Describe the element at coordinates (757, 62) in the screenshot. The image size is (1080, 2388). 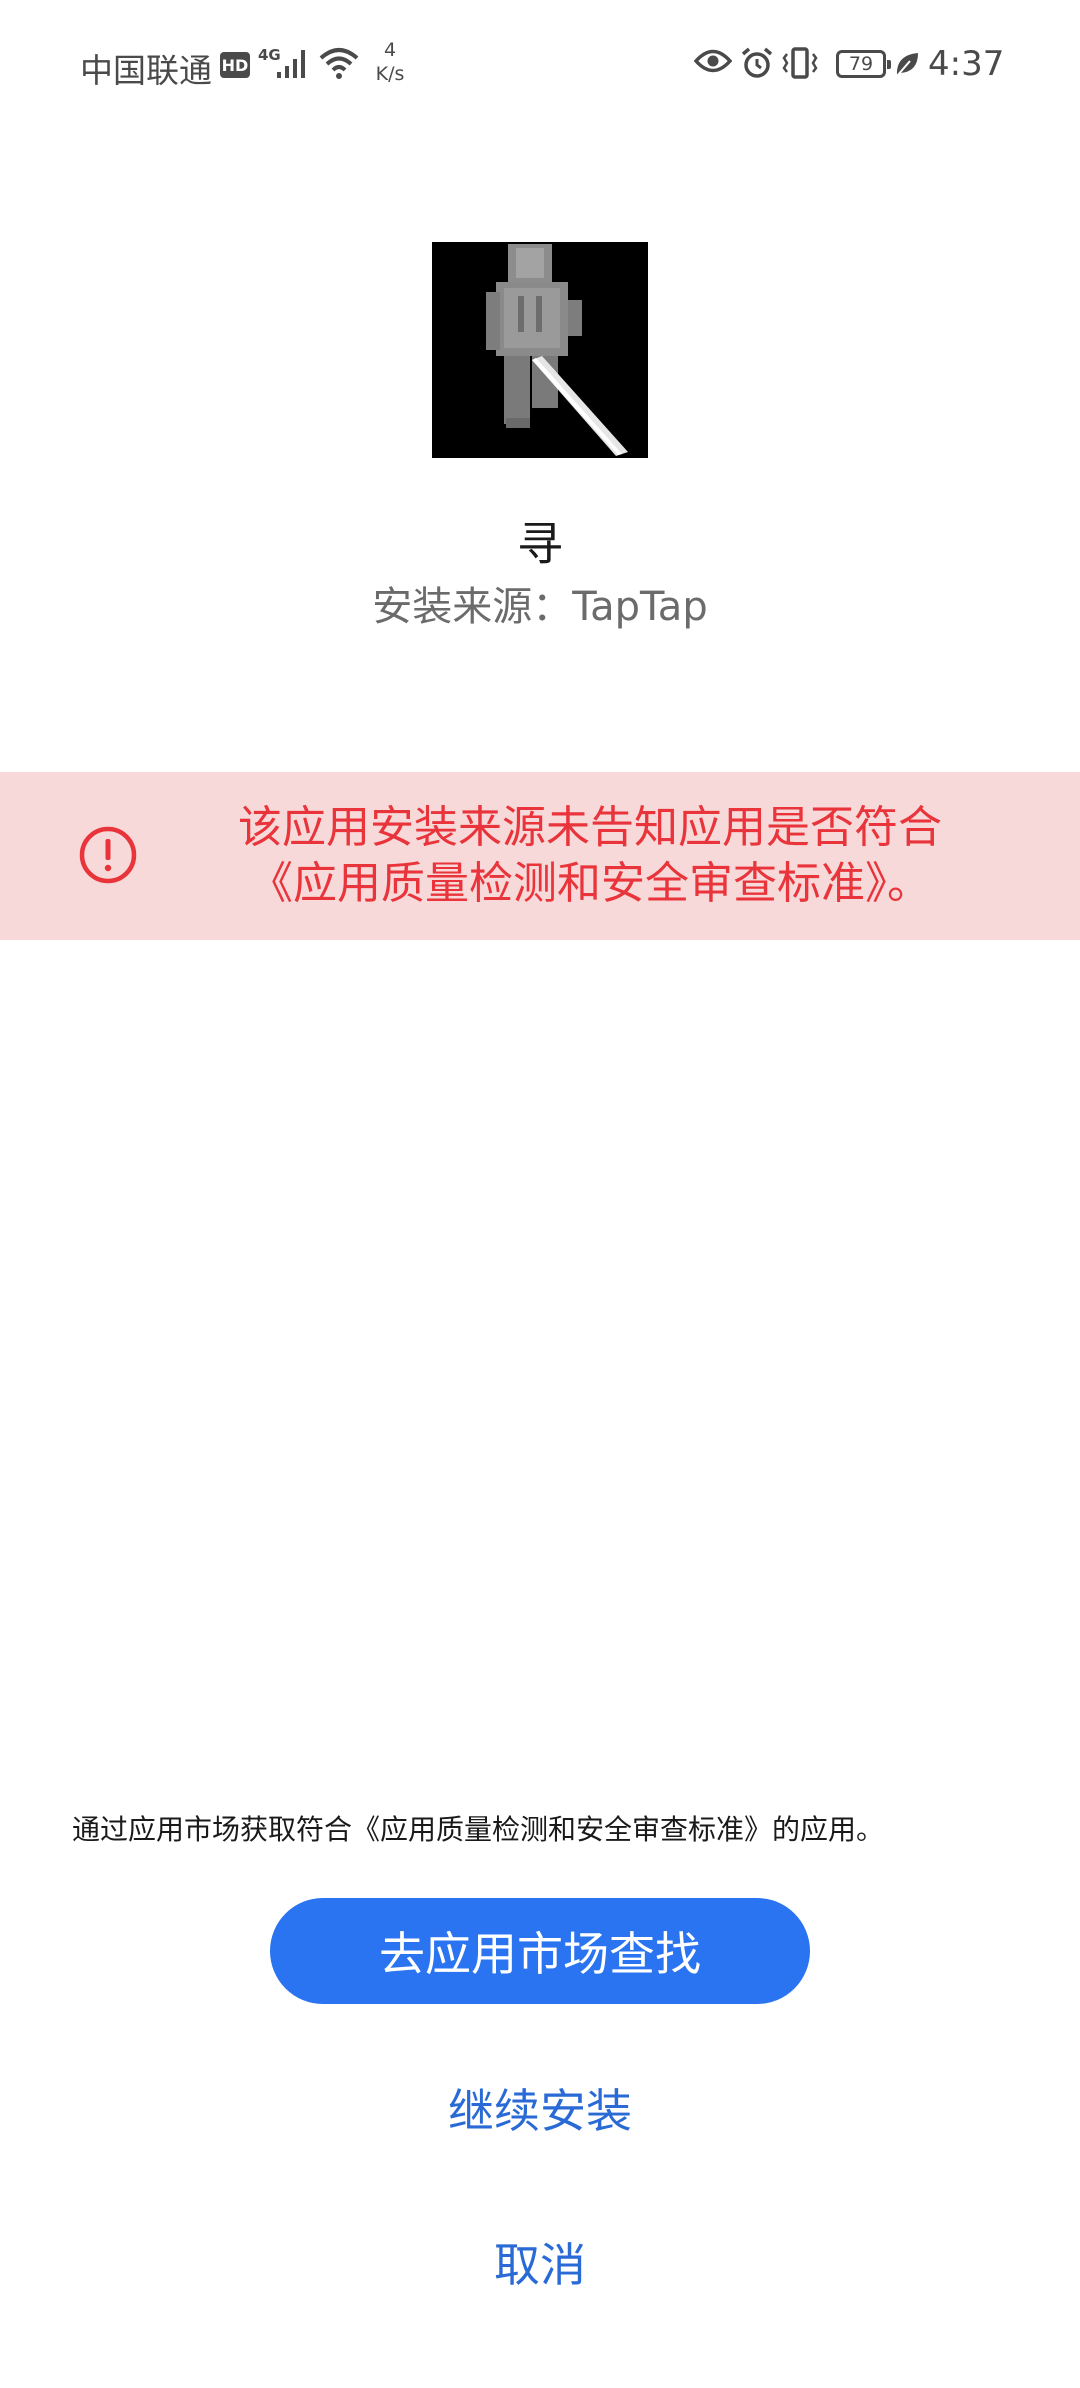
I see `alarm-icon` at that location.